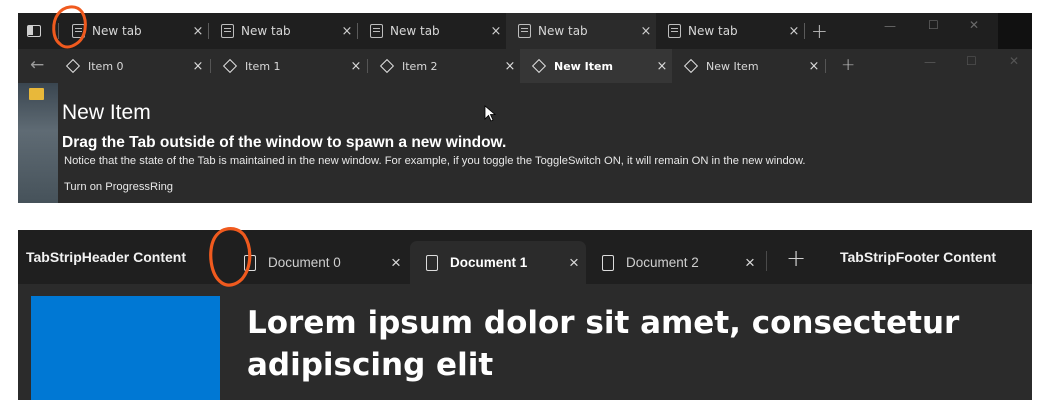  I want to click on background-thumbnail, so click(38, 143).